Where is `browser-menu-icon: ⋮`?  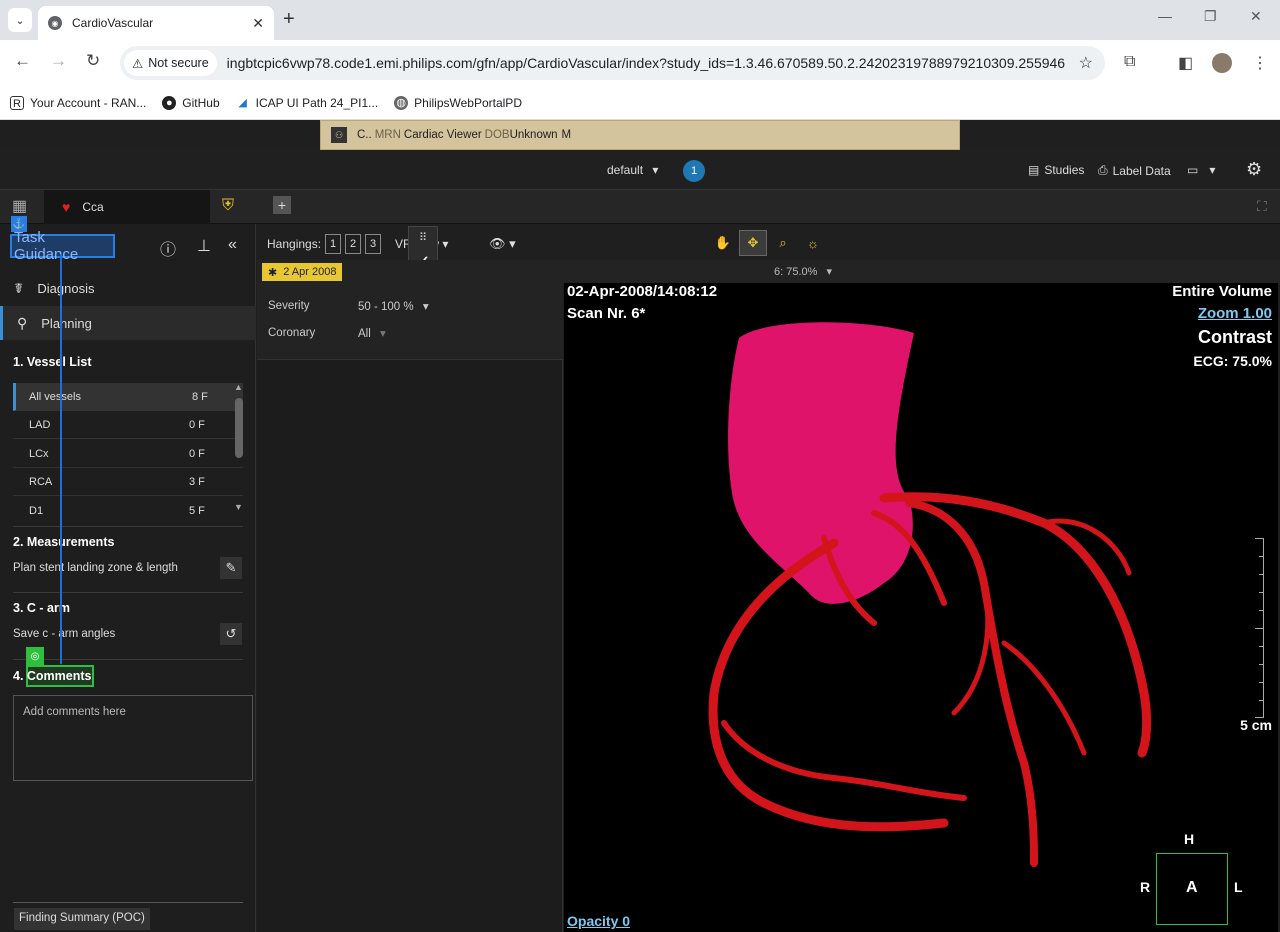
browser-menu-icon: ⋮ is located at coordinates (1260, 63).